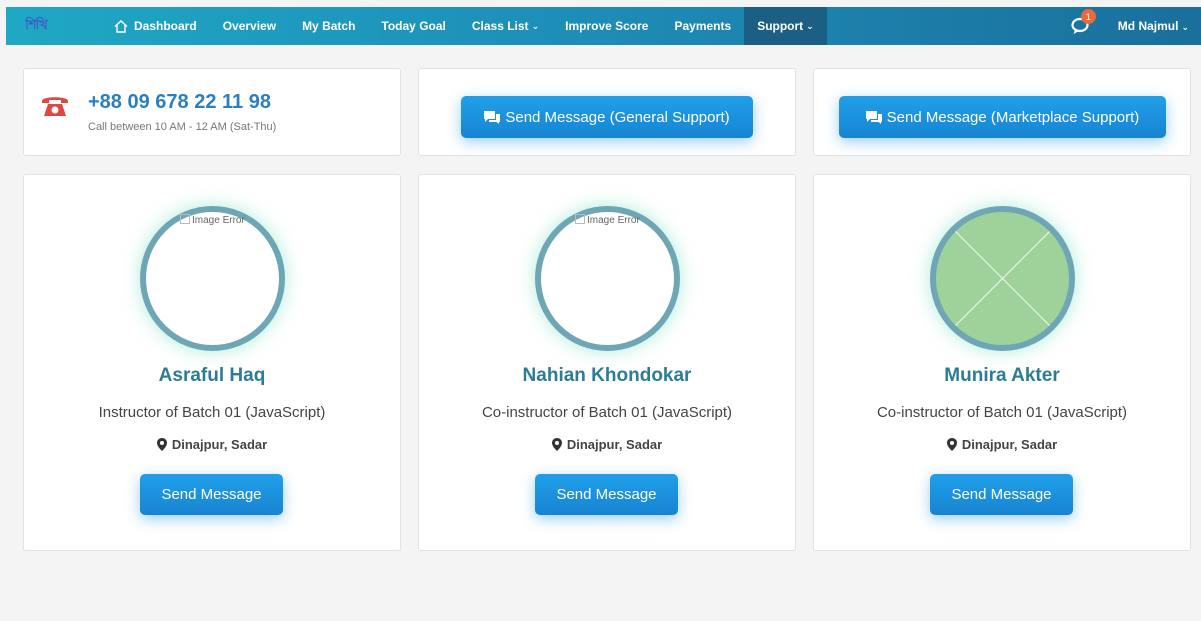  I want to click on phone-icon, so click(55, 106).